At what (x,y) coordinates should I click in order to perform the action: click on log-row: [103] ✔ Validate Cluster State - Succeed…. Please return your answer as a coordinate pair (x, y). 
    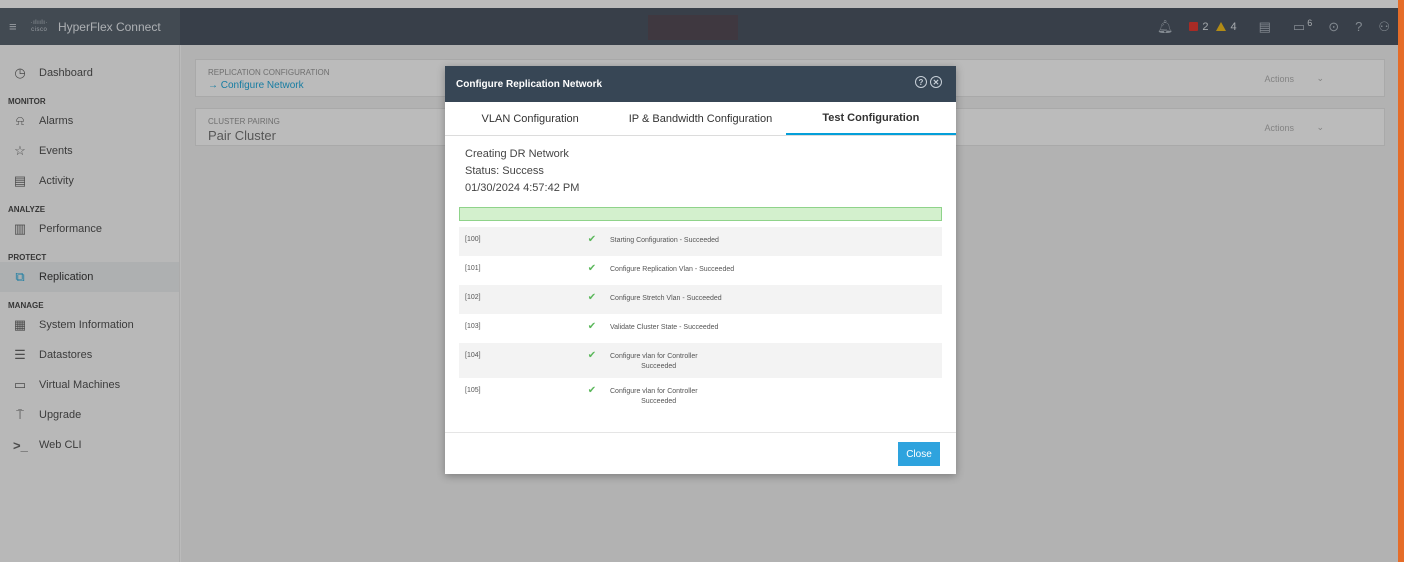
    Looking at the image, I should click on (700, 328).